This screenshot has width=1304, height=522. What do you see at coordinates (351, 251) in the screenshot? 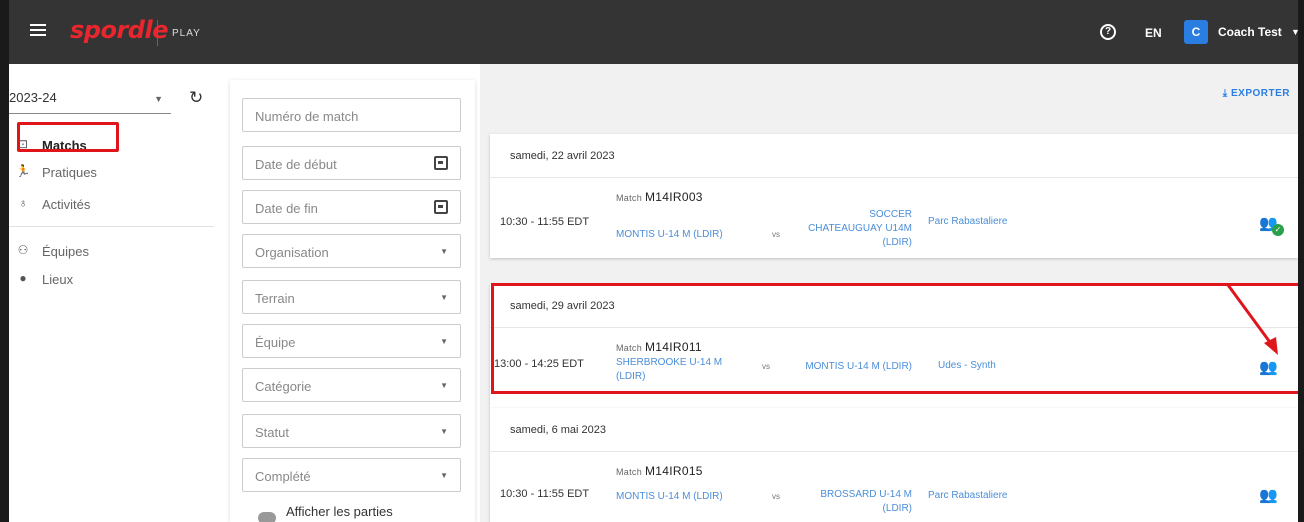
I see `organisation-select: Organisation ▼` at bounding box center [351, 251].